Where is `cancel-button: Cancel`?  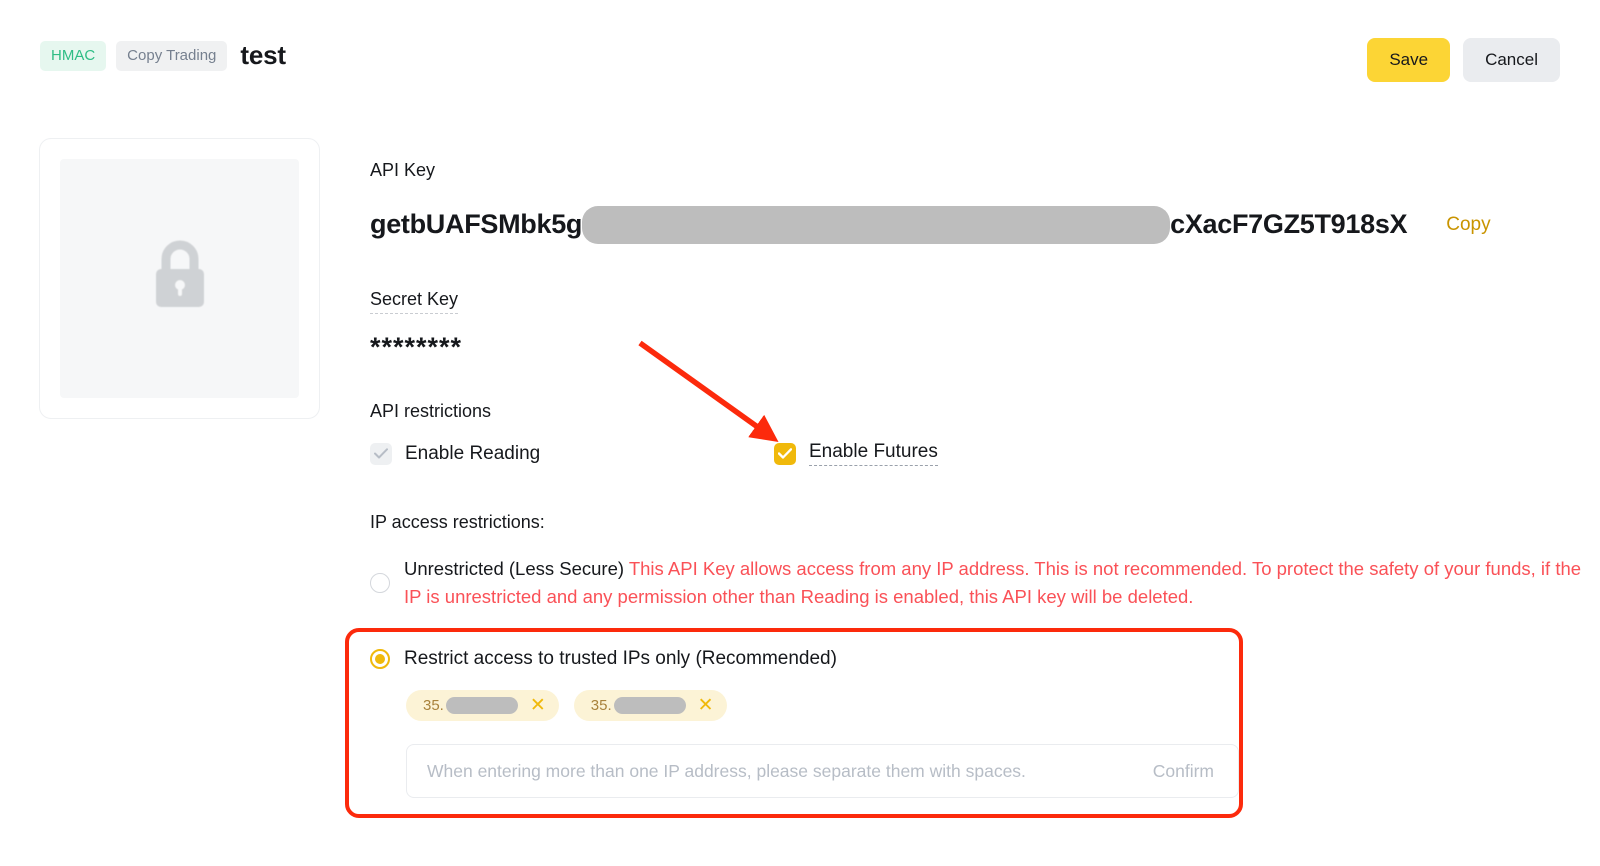 cancel-button: Cancel is located at coordinates (1511, 60).